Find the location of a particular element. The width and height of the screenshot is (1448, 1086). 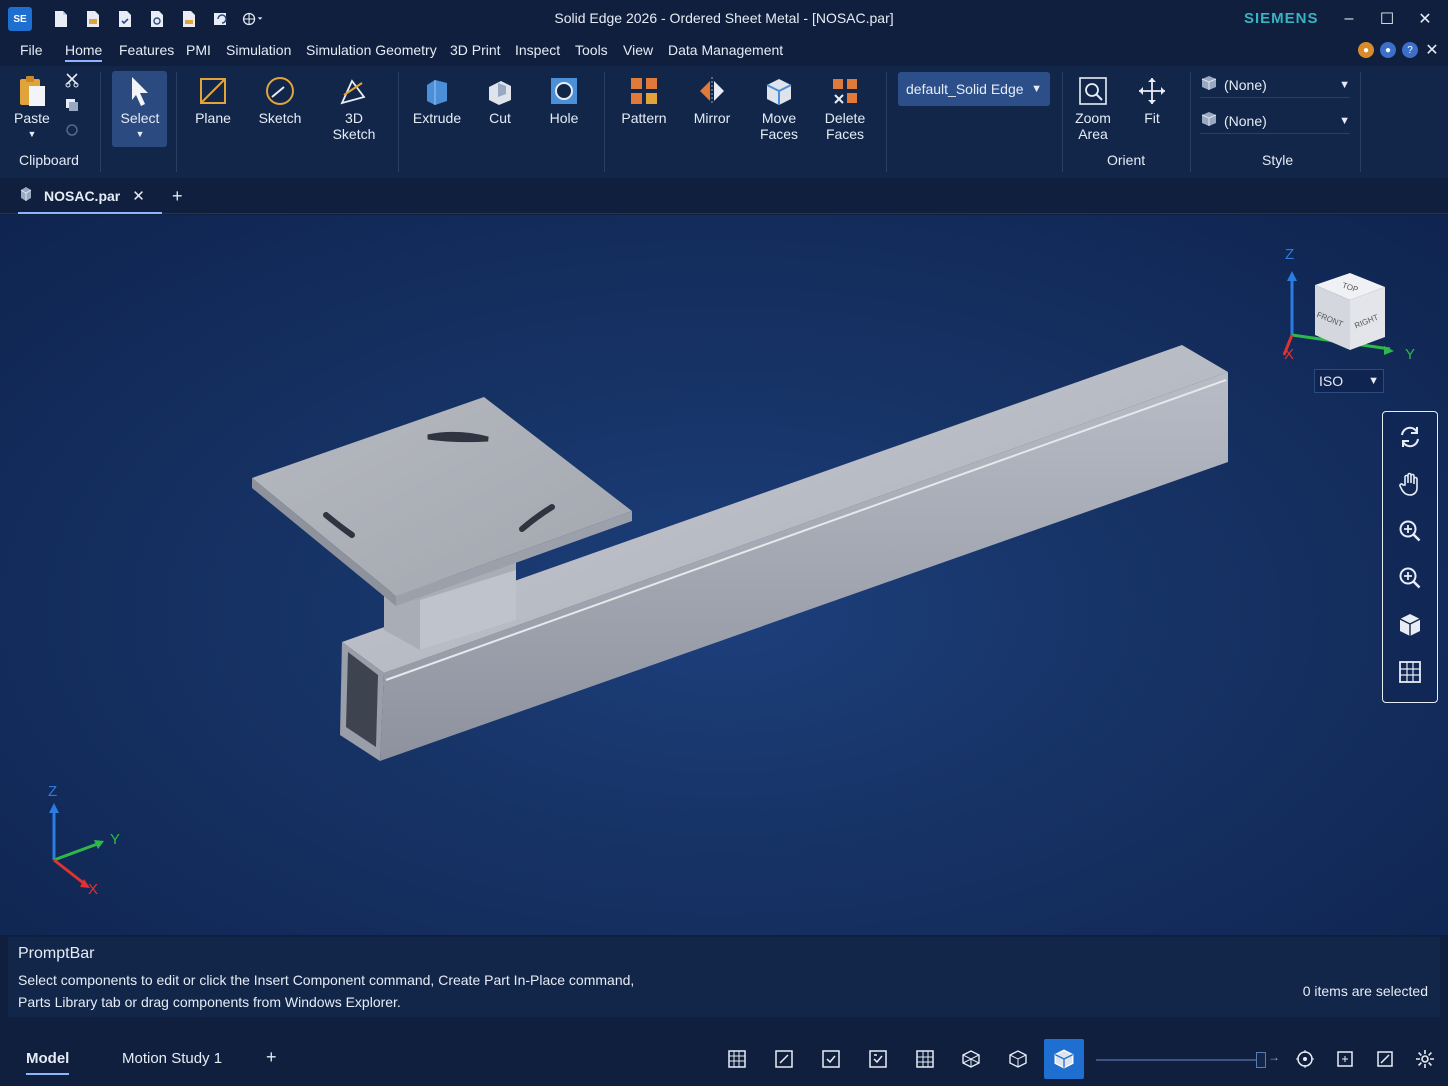

zoom-icon is located at coordinates (1410, 531).